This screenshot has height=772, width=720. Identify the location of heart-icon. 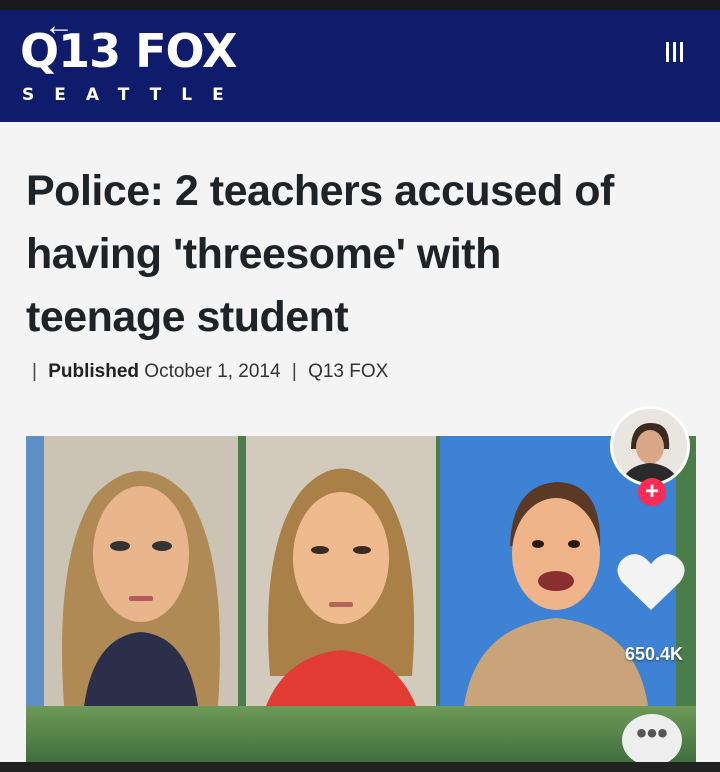
(651, 582).